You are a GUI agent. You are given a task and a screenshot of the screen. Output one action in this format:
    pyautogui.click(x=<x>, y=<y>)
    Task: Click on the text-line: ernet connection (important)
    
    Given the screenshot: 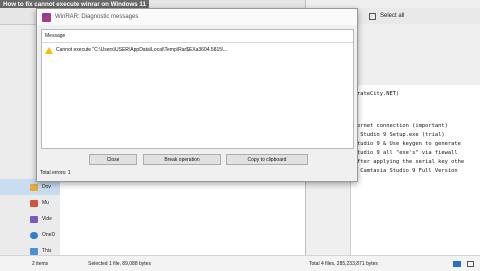 What is the action you would take?
    pyautogui.click(x=402, y=126)
    